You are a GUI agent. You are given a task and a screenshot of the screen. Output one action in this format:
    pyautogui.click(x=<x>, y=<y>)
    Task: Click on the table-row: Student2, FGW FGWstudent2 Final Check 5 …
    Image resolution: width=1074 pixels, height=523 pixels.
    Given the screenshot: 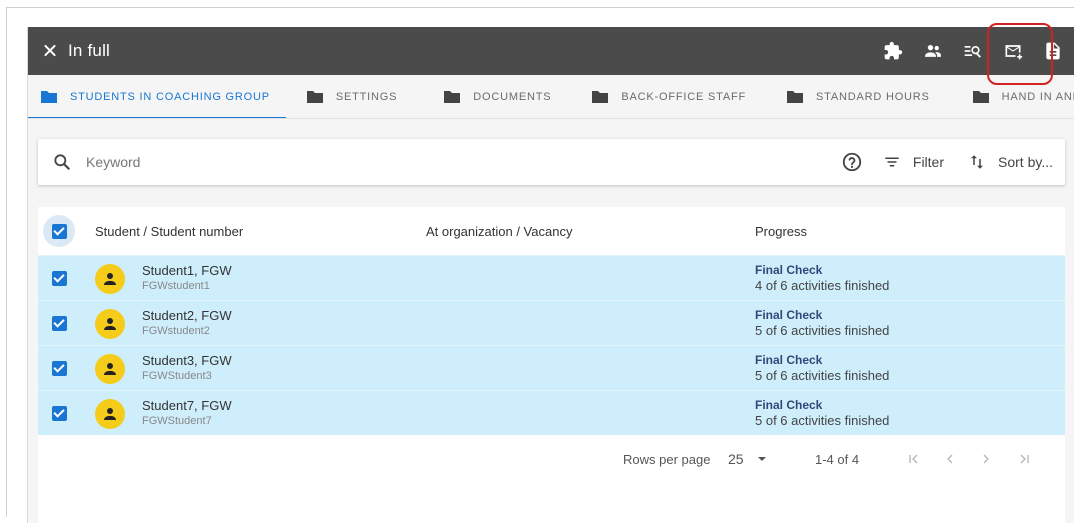 What is the action you would take?
    pyautogui.click(x=551, y=322)
    